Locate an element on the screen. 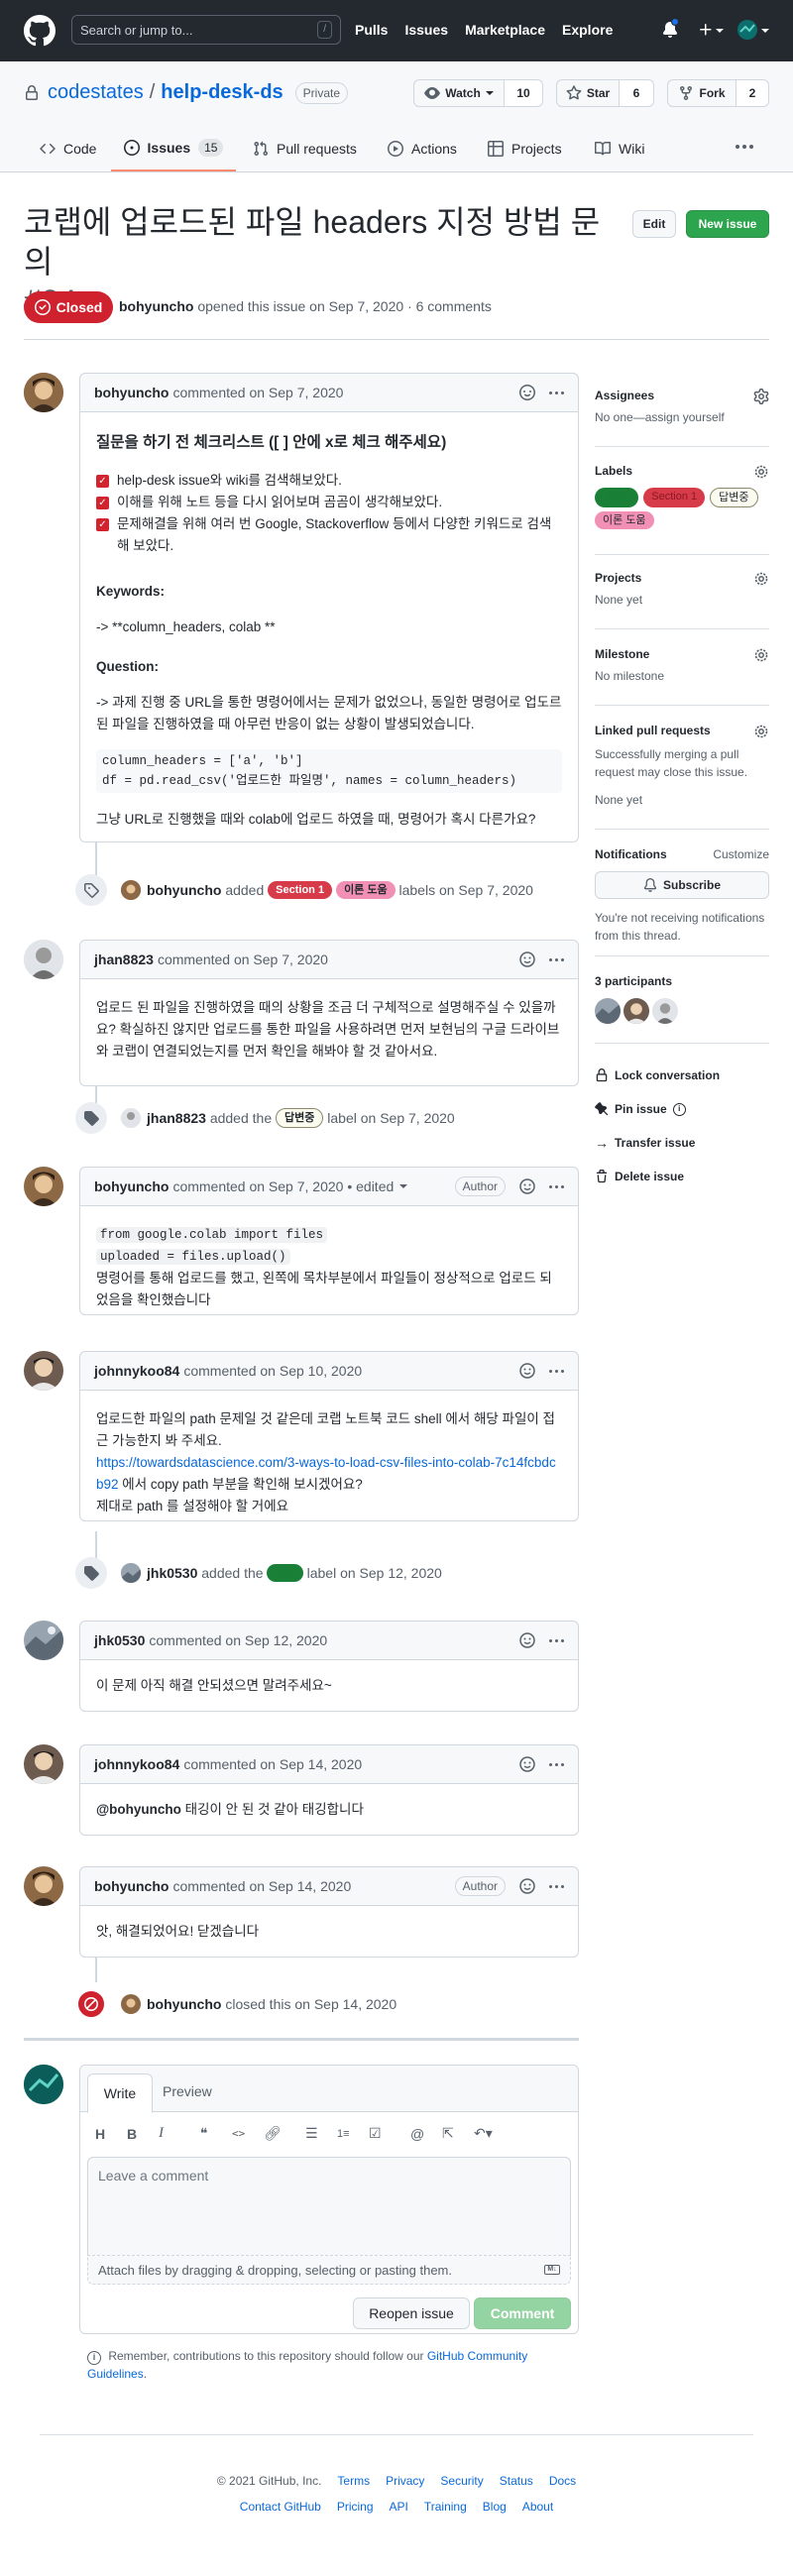 The width and height of the screenshot is (793, 2576). tab-projects: Projects is located at coordinates (525, 148).